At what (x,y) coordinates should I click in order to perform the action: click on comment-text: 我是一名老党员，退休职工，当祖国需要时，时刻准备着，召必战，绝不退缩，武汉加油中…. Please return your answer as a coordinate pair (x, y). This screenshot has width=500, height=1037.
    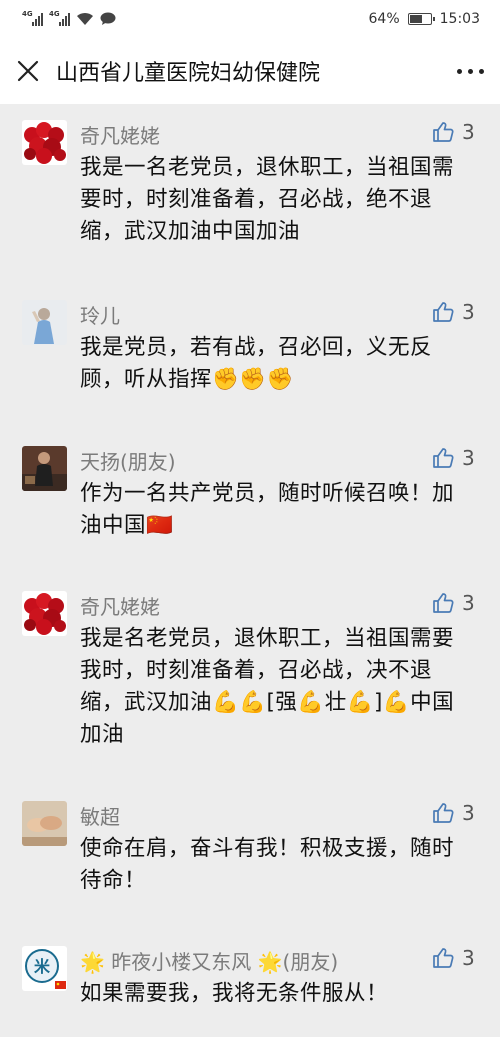
    Looking at the image, I should click on (267, 199).